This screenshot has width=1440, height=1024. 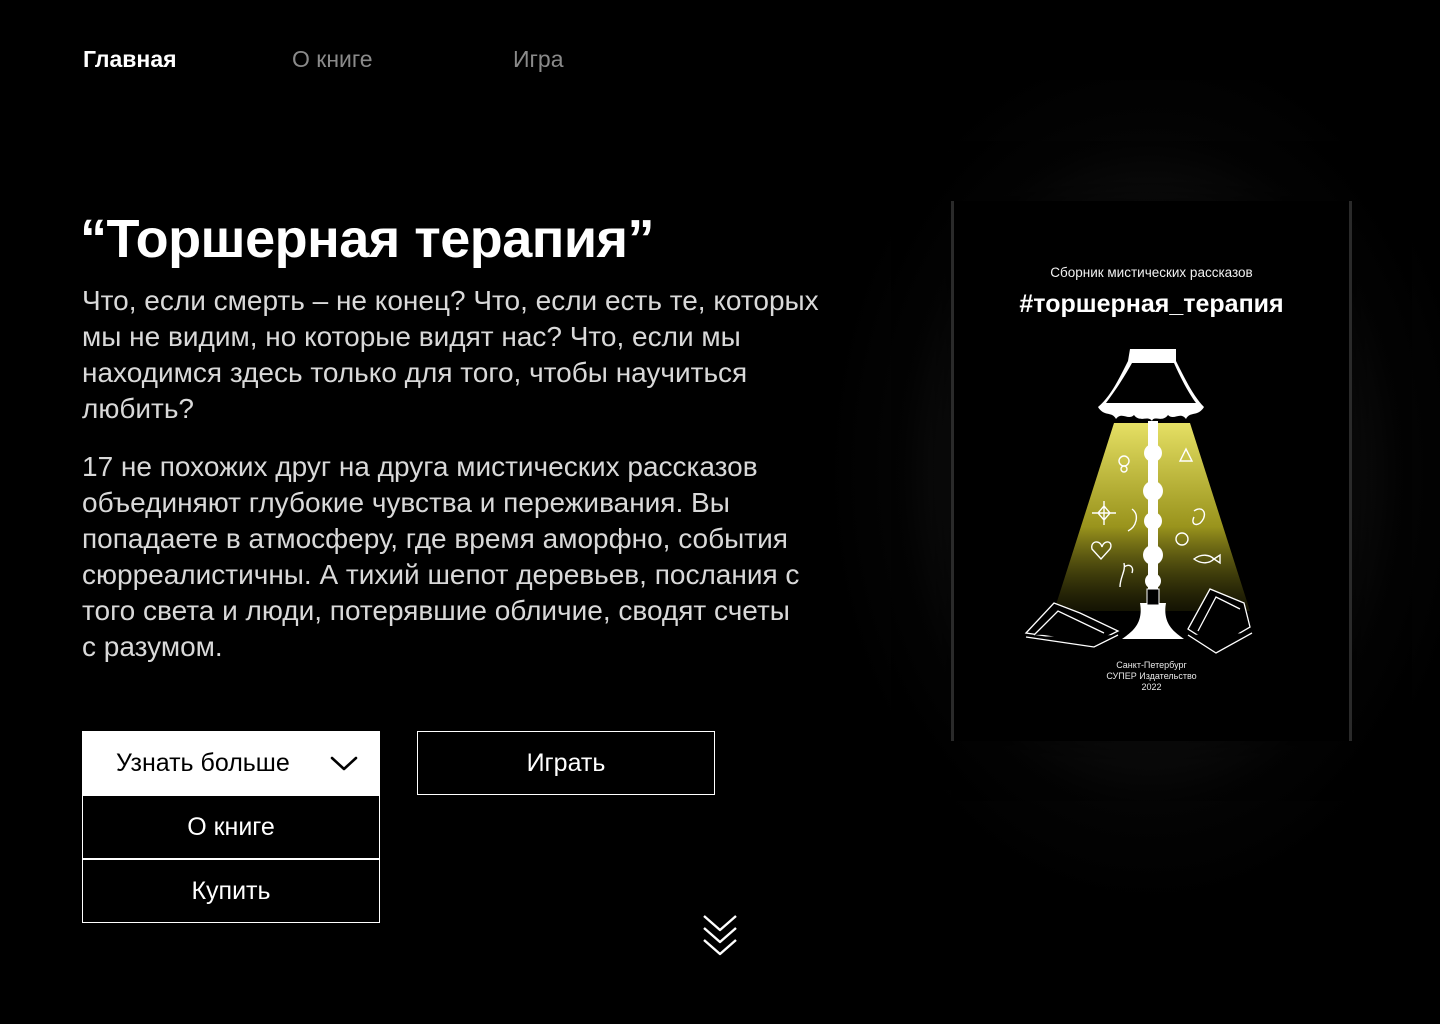 I want to click on nav-item-home: Главная, so click(x=130, y=59).